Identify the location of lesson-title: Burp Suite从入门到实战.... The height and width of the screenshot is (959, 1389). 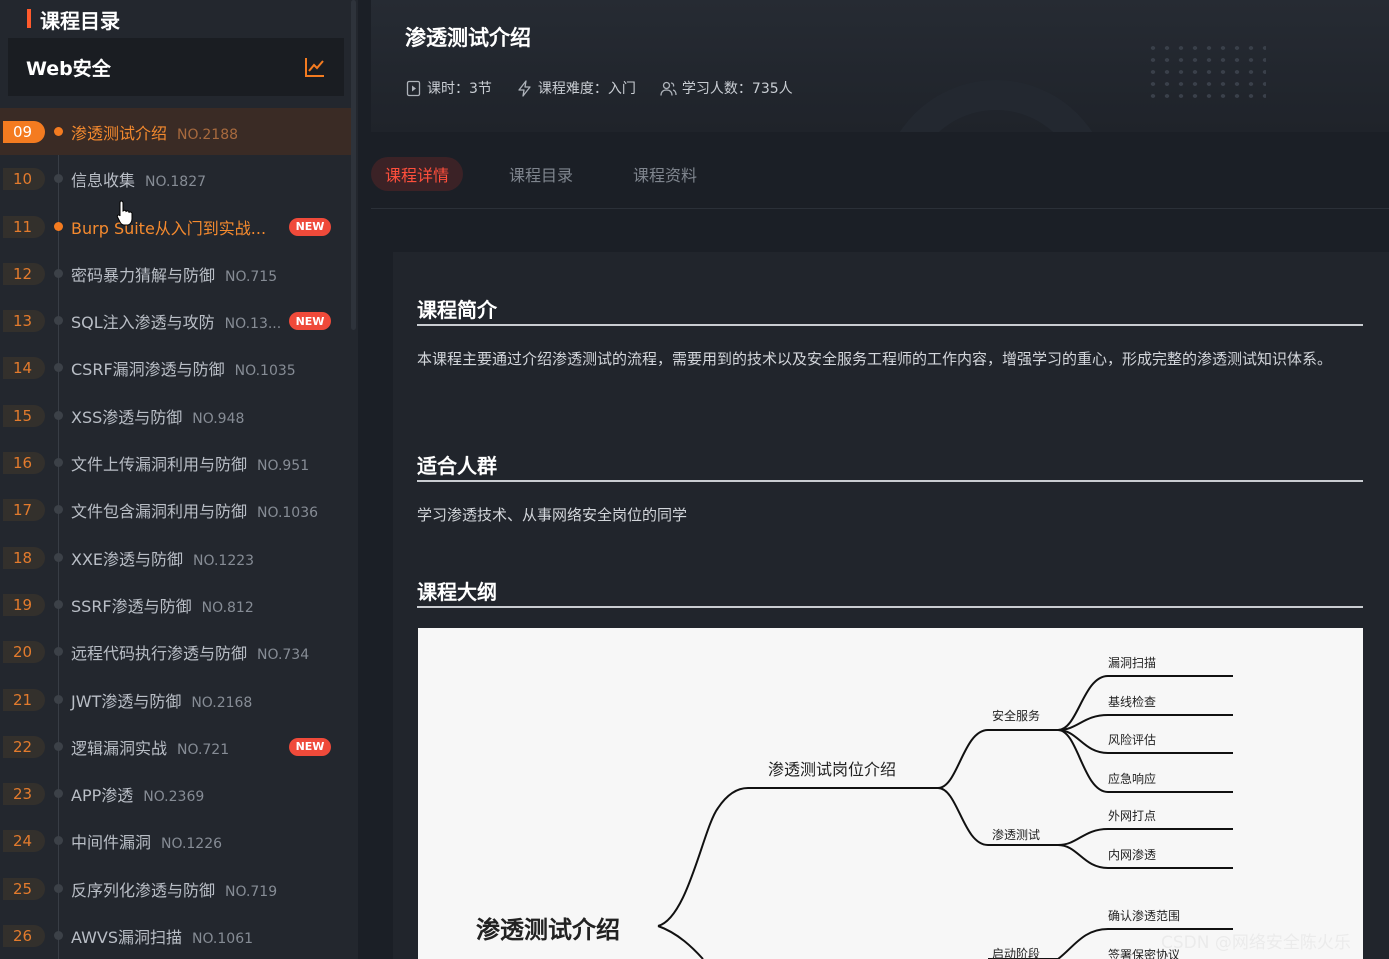
(168, 227).